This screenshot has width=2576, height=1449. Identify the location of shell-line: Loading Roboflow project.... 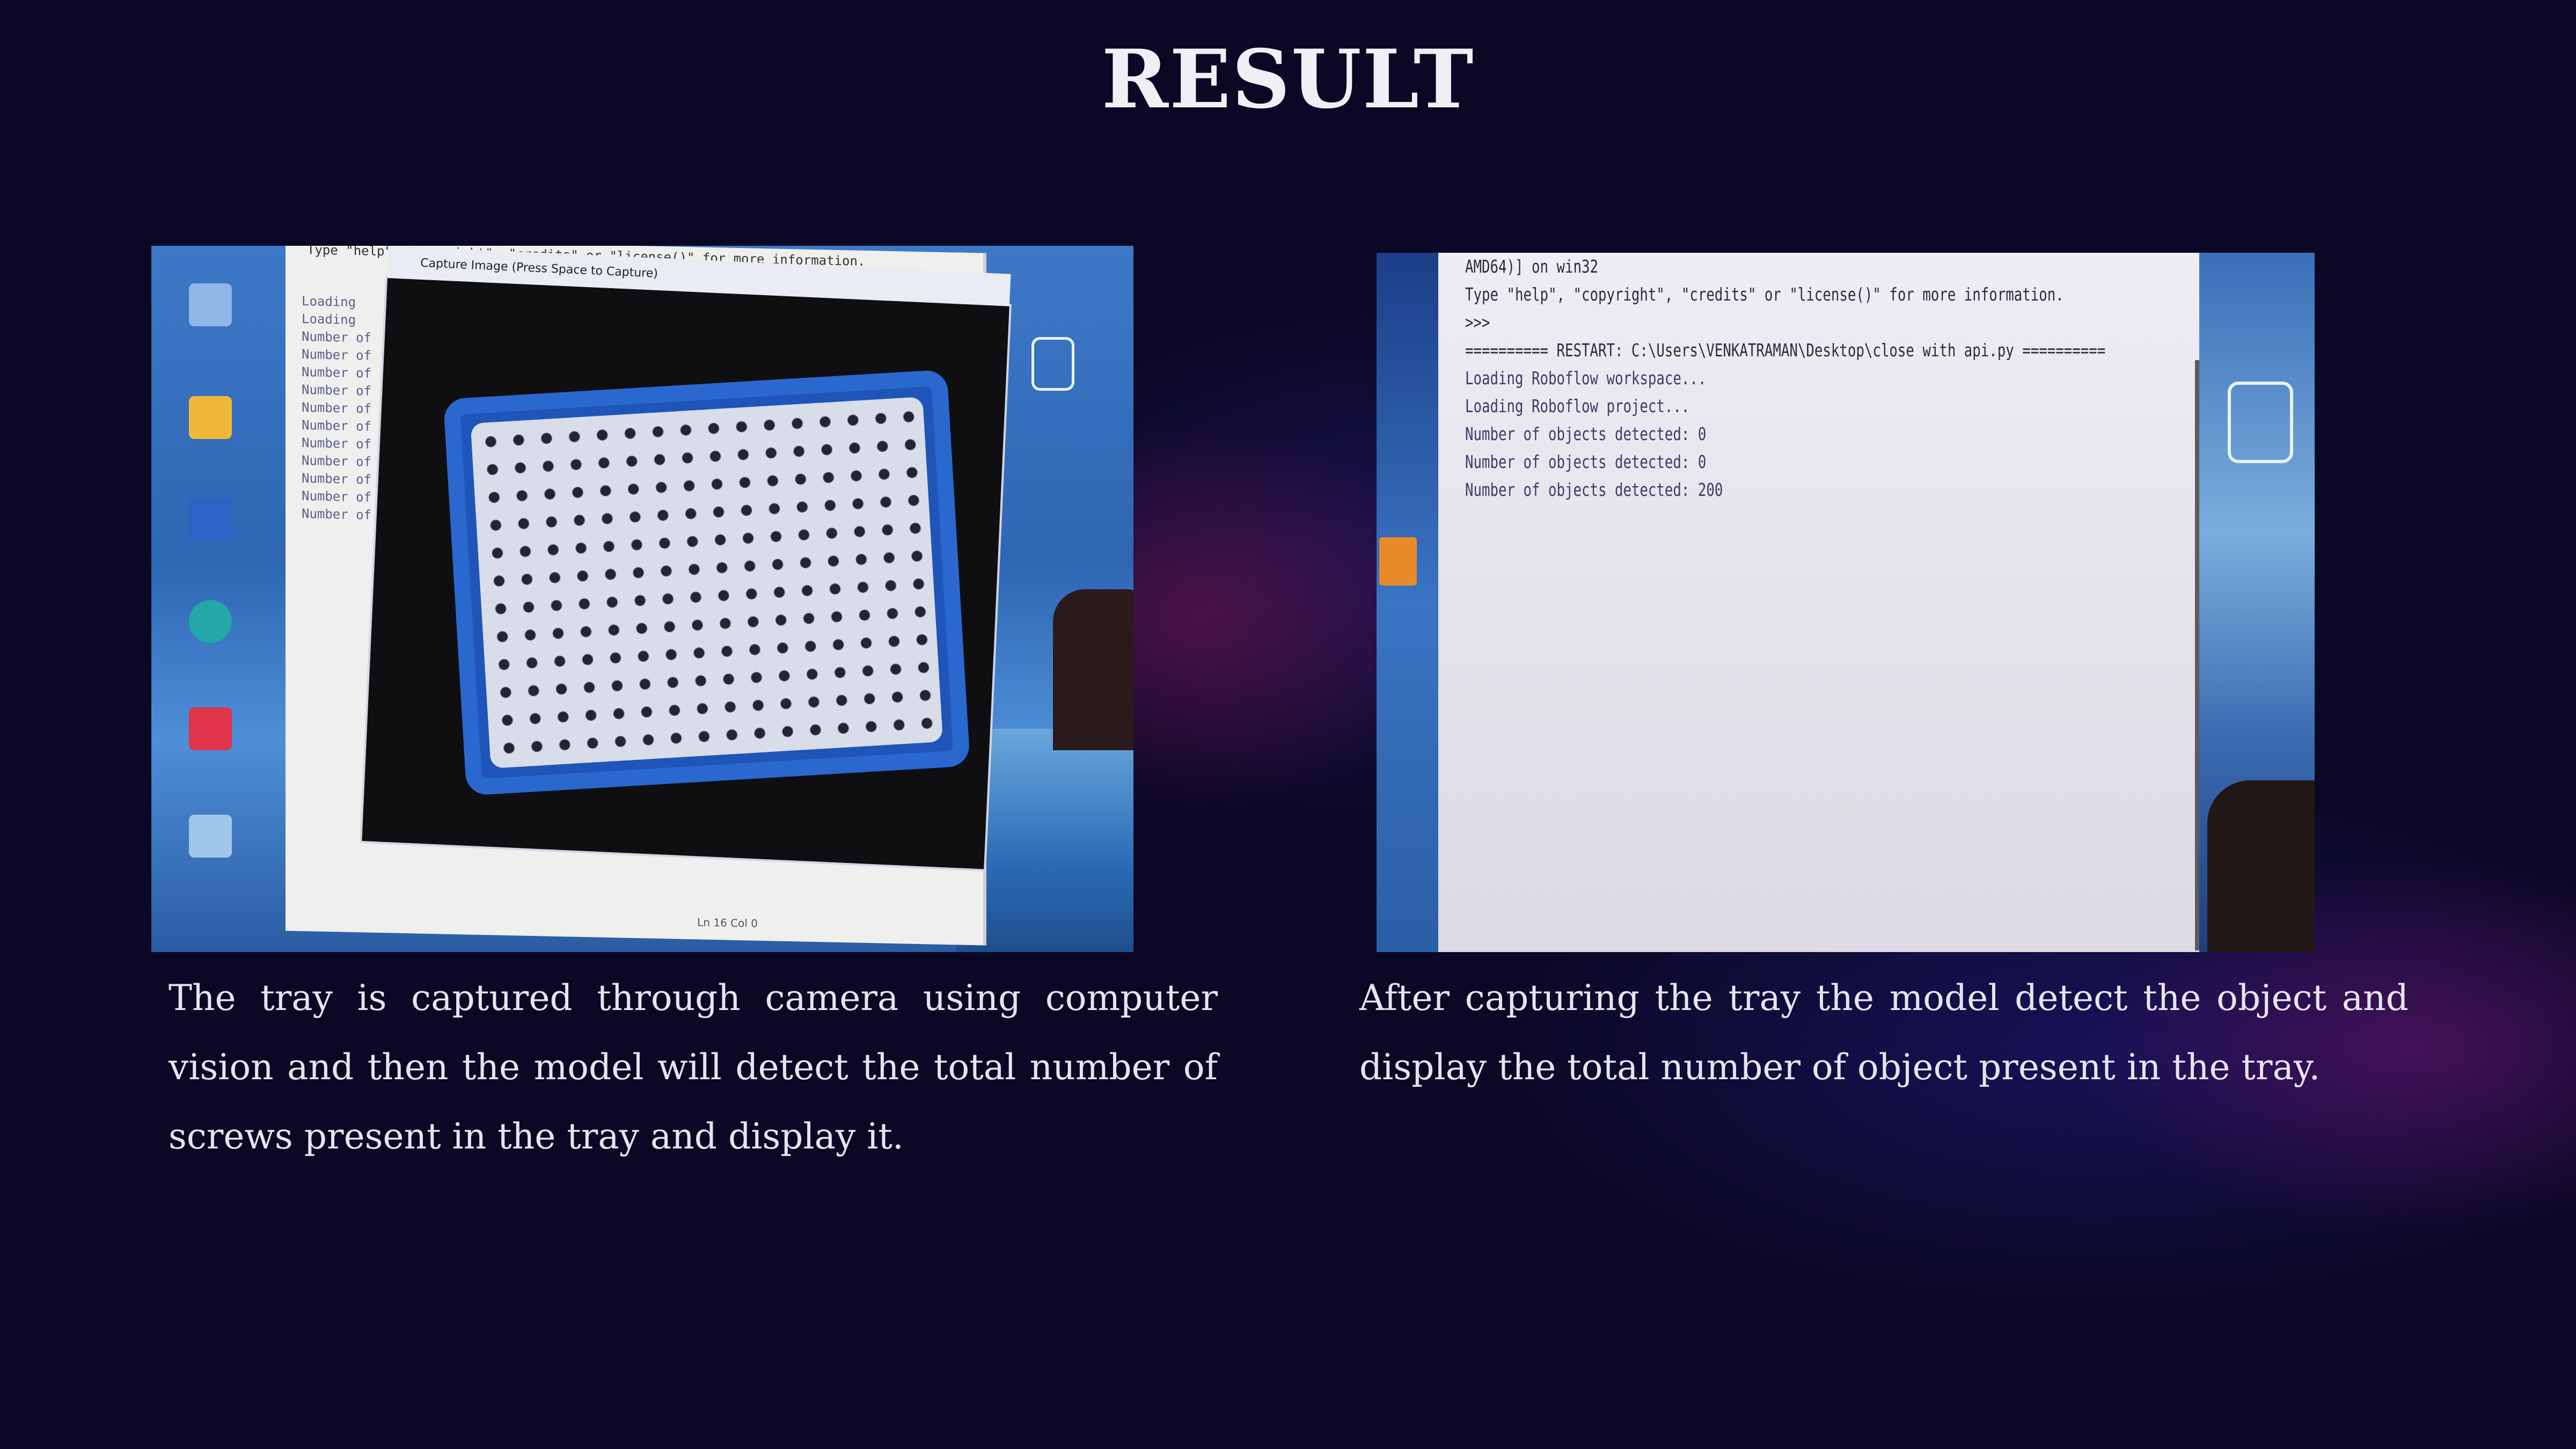
(1577, 406).